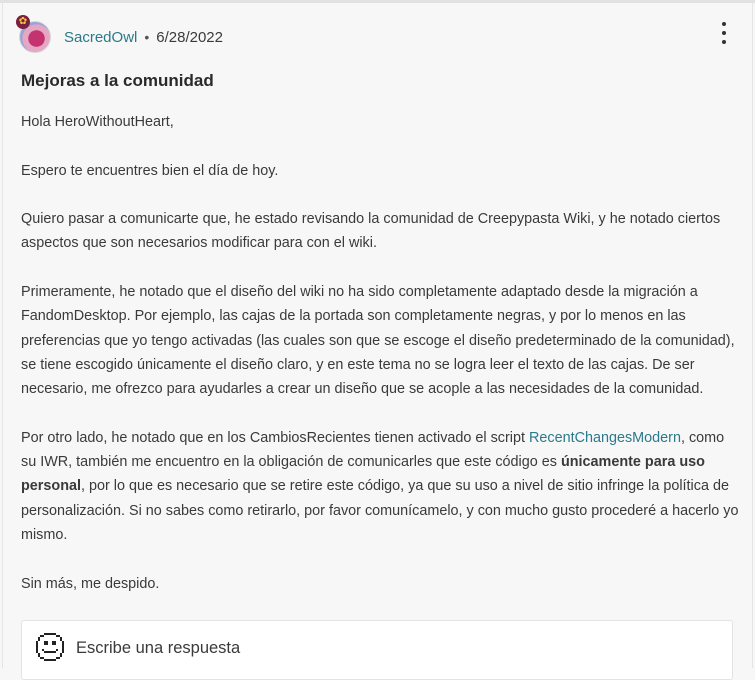 The height and width of the screenshot is (680, 755). What do you see at coordinates (33, 34) in the screenshot?
I see `avatar: ✿` at bounding box center [33, 34].